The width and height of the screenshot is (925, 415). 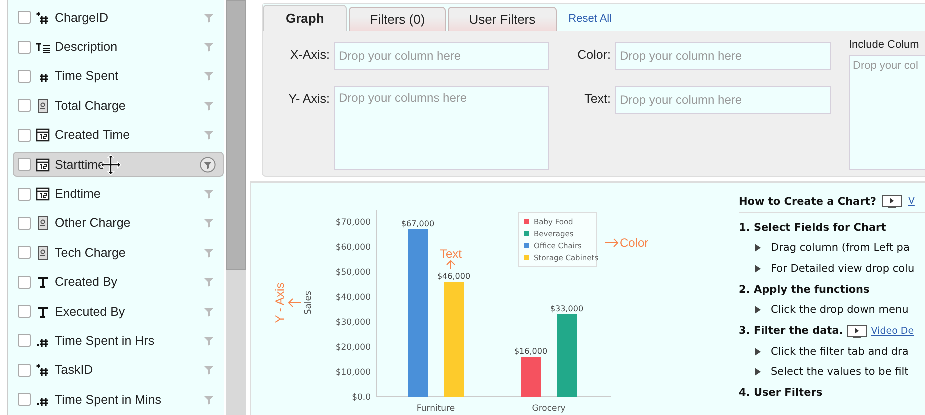 What do you see at coordinates (129, 194) in the screenshot?
I see `field-name: Endtime` at bounding box center [129, 194].